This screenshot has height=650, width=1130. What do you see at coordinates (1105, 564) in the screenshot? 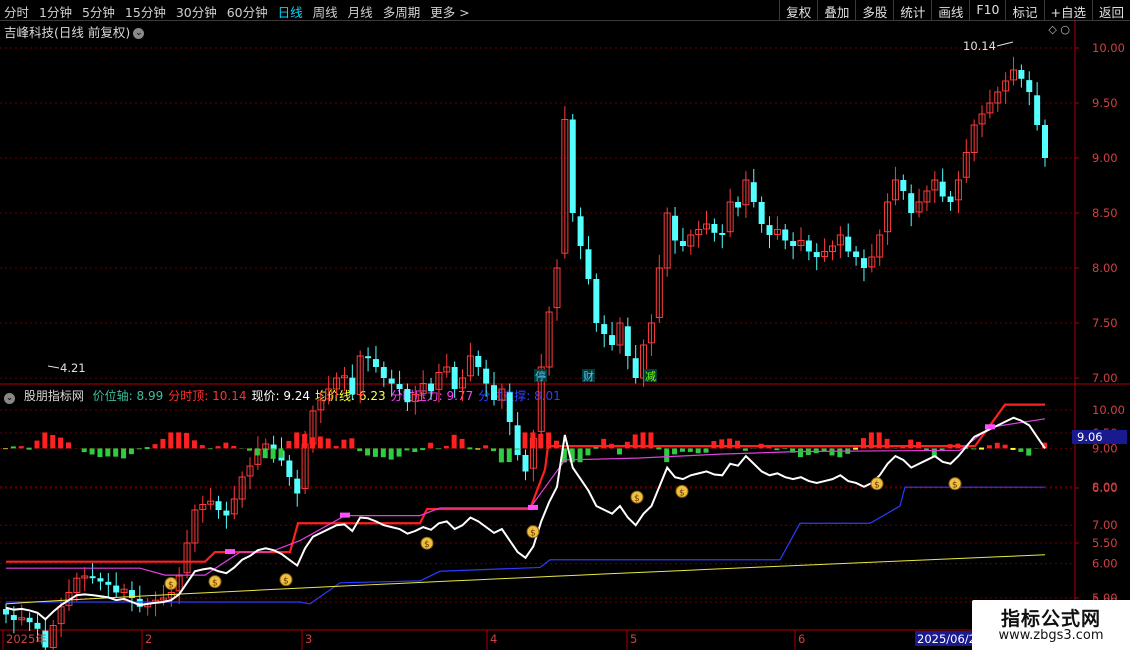
I see `indicator-y-tick-label: 6.00` at bounding box center [1105, 564].